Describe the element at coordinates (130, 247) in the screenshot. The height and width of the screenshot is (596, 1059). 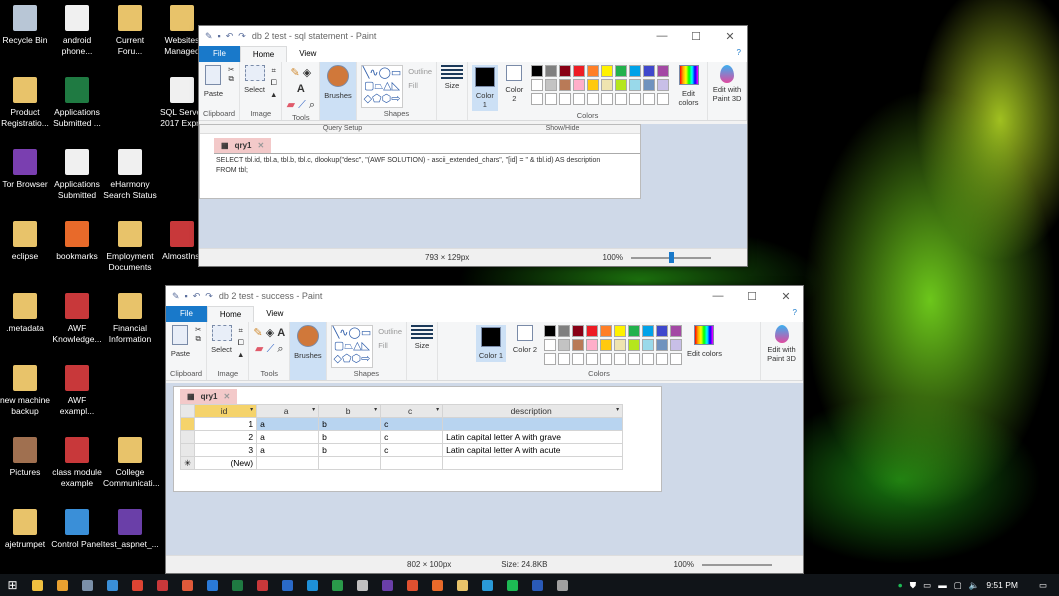
I see `desktop-icon: Employment Documents` at that location.